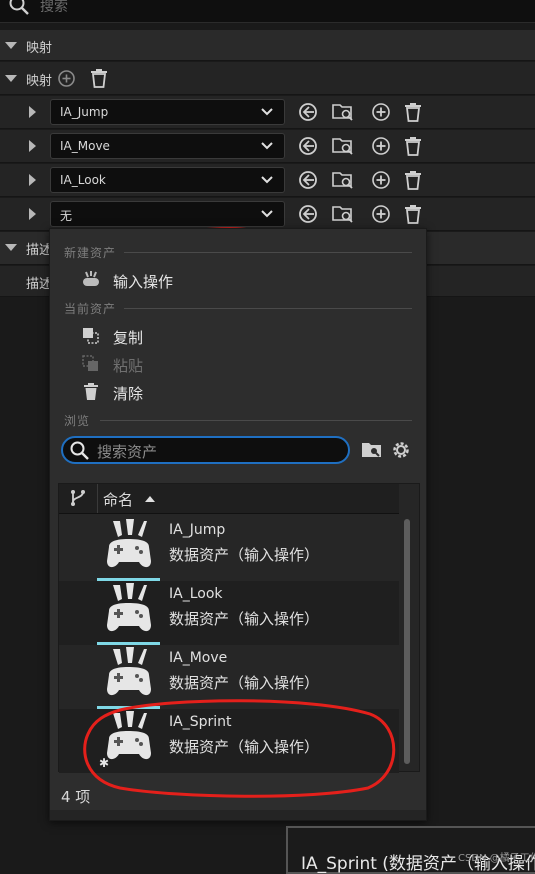  Describe the element at coordinates (198, 658) in the screenshot. I see `asset-name: IA_Move` at that location.